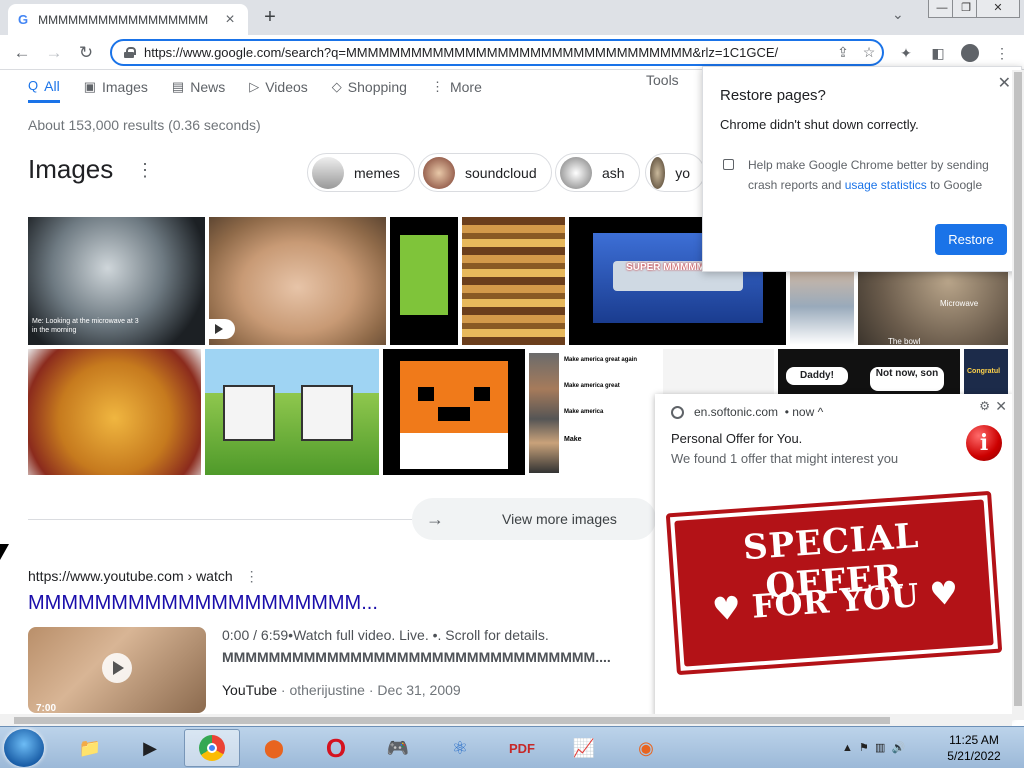 The width and height of the screenshot is (1024, 768). Describe the element at coordinates (646, 748) in the screenshot. I see `avast-icon: ◉` at that location.